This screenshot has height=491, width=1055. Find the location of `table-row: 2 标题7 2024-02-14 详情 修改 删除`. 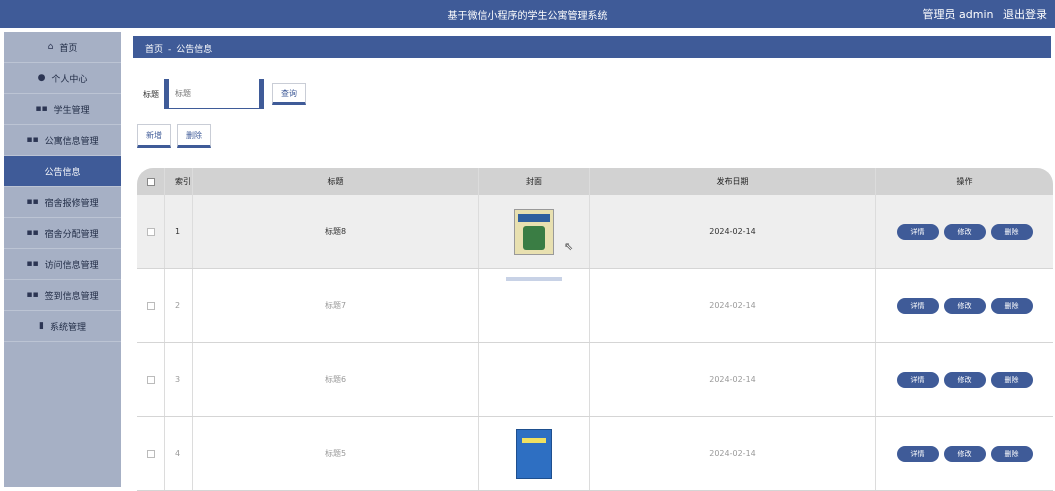

table-row: 2 标题7 2024-02-14 详情 修改 删除 is located at coordinates (595, 306).